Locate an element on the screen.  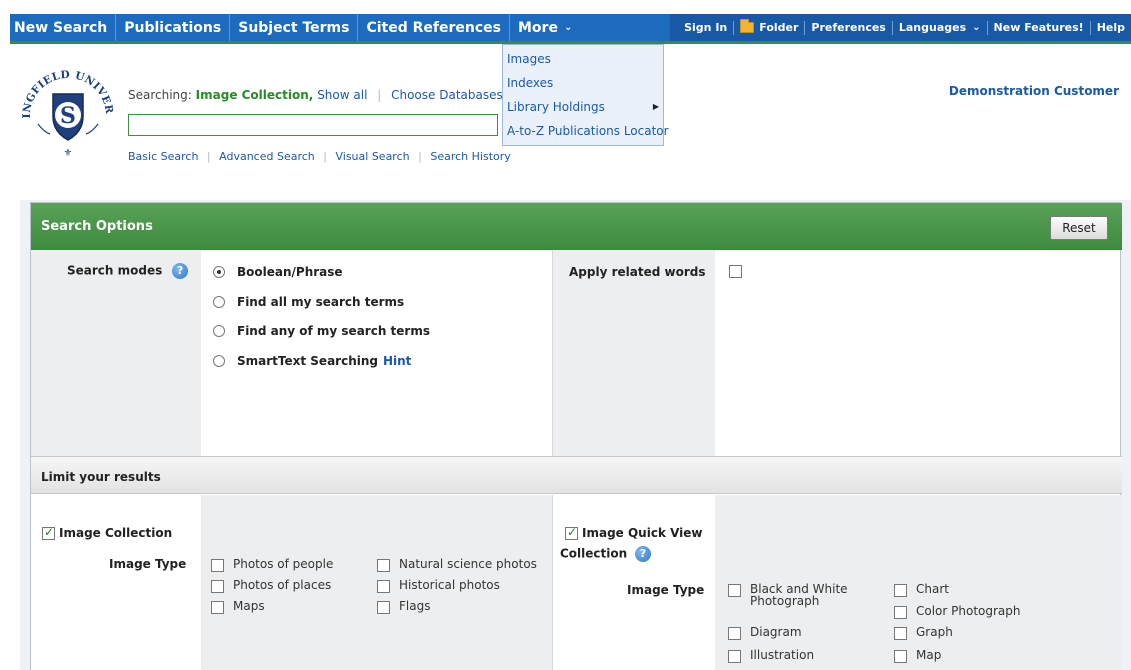
quick-view-collection-label-line2-wrap: Collection ? is located at coordinates (605, 554).